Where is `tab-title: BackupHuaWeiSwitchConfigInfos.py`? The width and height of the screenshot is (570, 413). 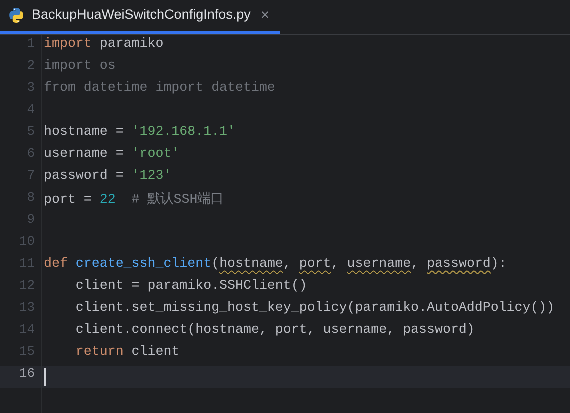
tab-title: BackupHuaWeiSwitchConfigInfos.py is located at coordinates (141, 15).